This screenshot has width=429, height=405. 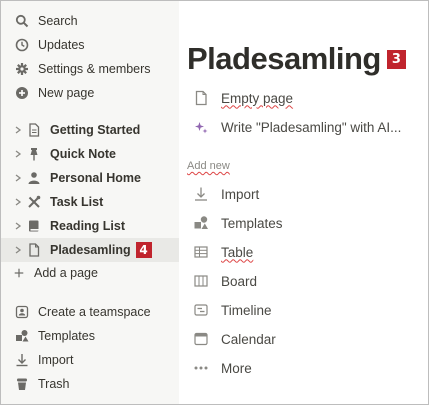 I want to click on add-new-label: Import, so click(x=240, y=194).